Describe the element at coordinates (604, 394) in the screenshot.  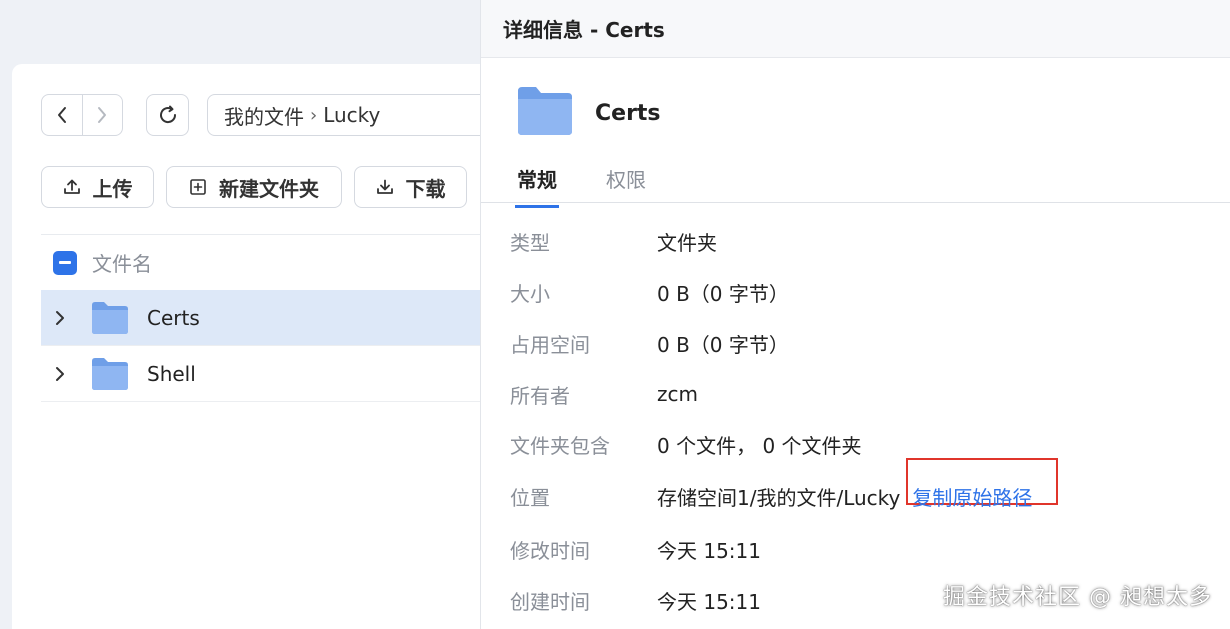
I see `info-row-owner: 所有者 zcm` at that location.